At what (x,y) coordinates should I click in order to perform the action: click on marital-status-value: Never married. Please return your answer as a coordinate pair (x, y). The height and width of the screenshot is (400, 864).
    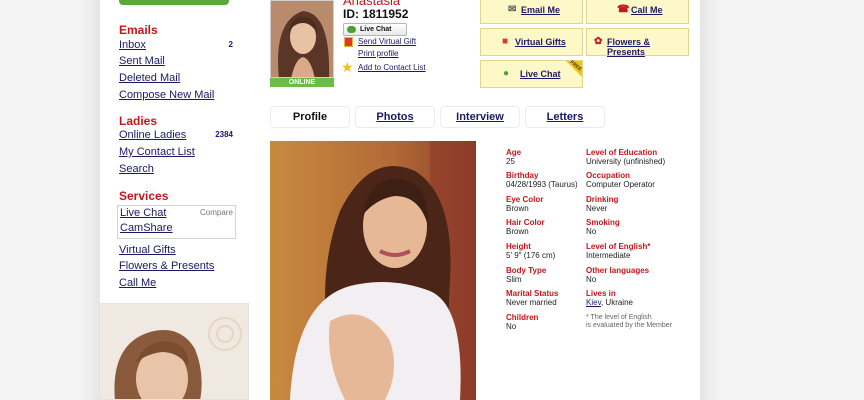
    Looking at the image, I should click on (531, 302).